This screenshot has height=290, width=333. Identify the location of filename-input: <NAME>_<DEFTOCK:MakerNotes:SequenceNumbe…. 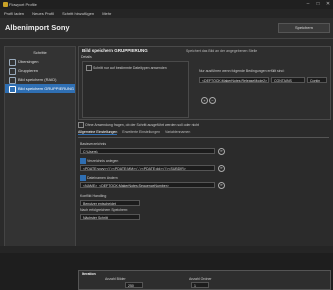
(147, 185).